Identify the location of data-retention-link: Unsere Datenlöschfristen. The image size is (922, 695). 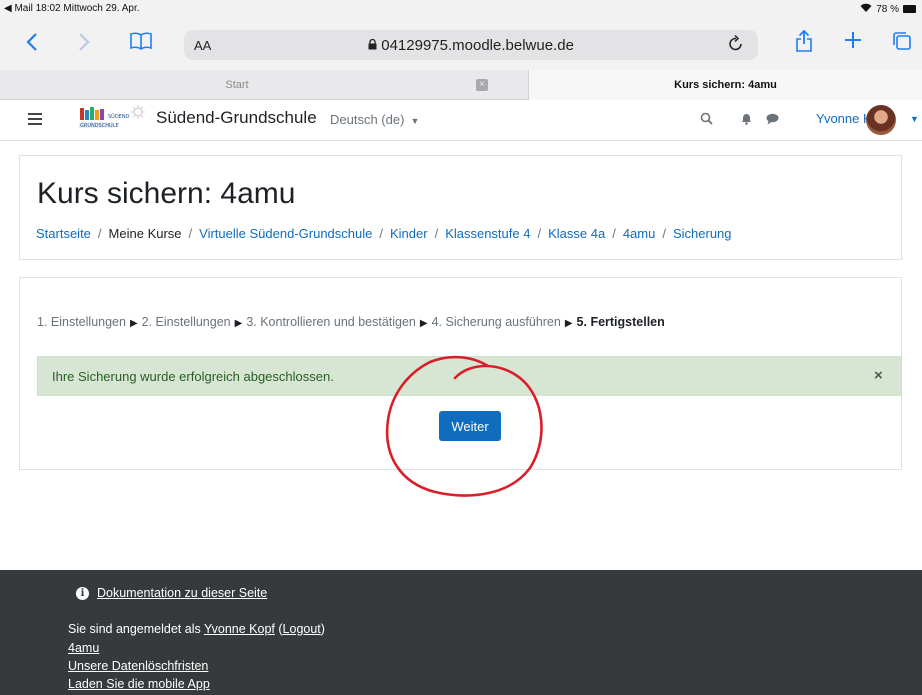
(138, 666).